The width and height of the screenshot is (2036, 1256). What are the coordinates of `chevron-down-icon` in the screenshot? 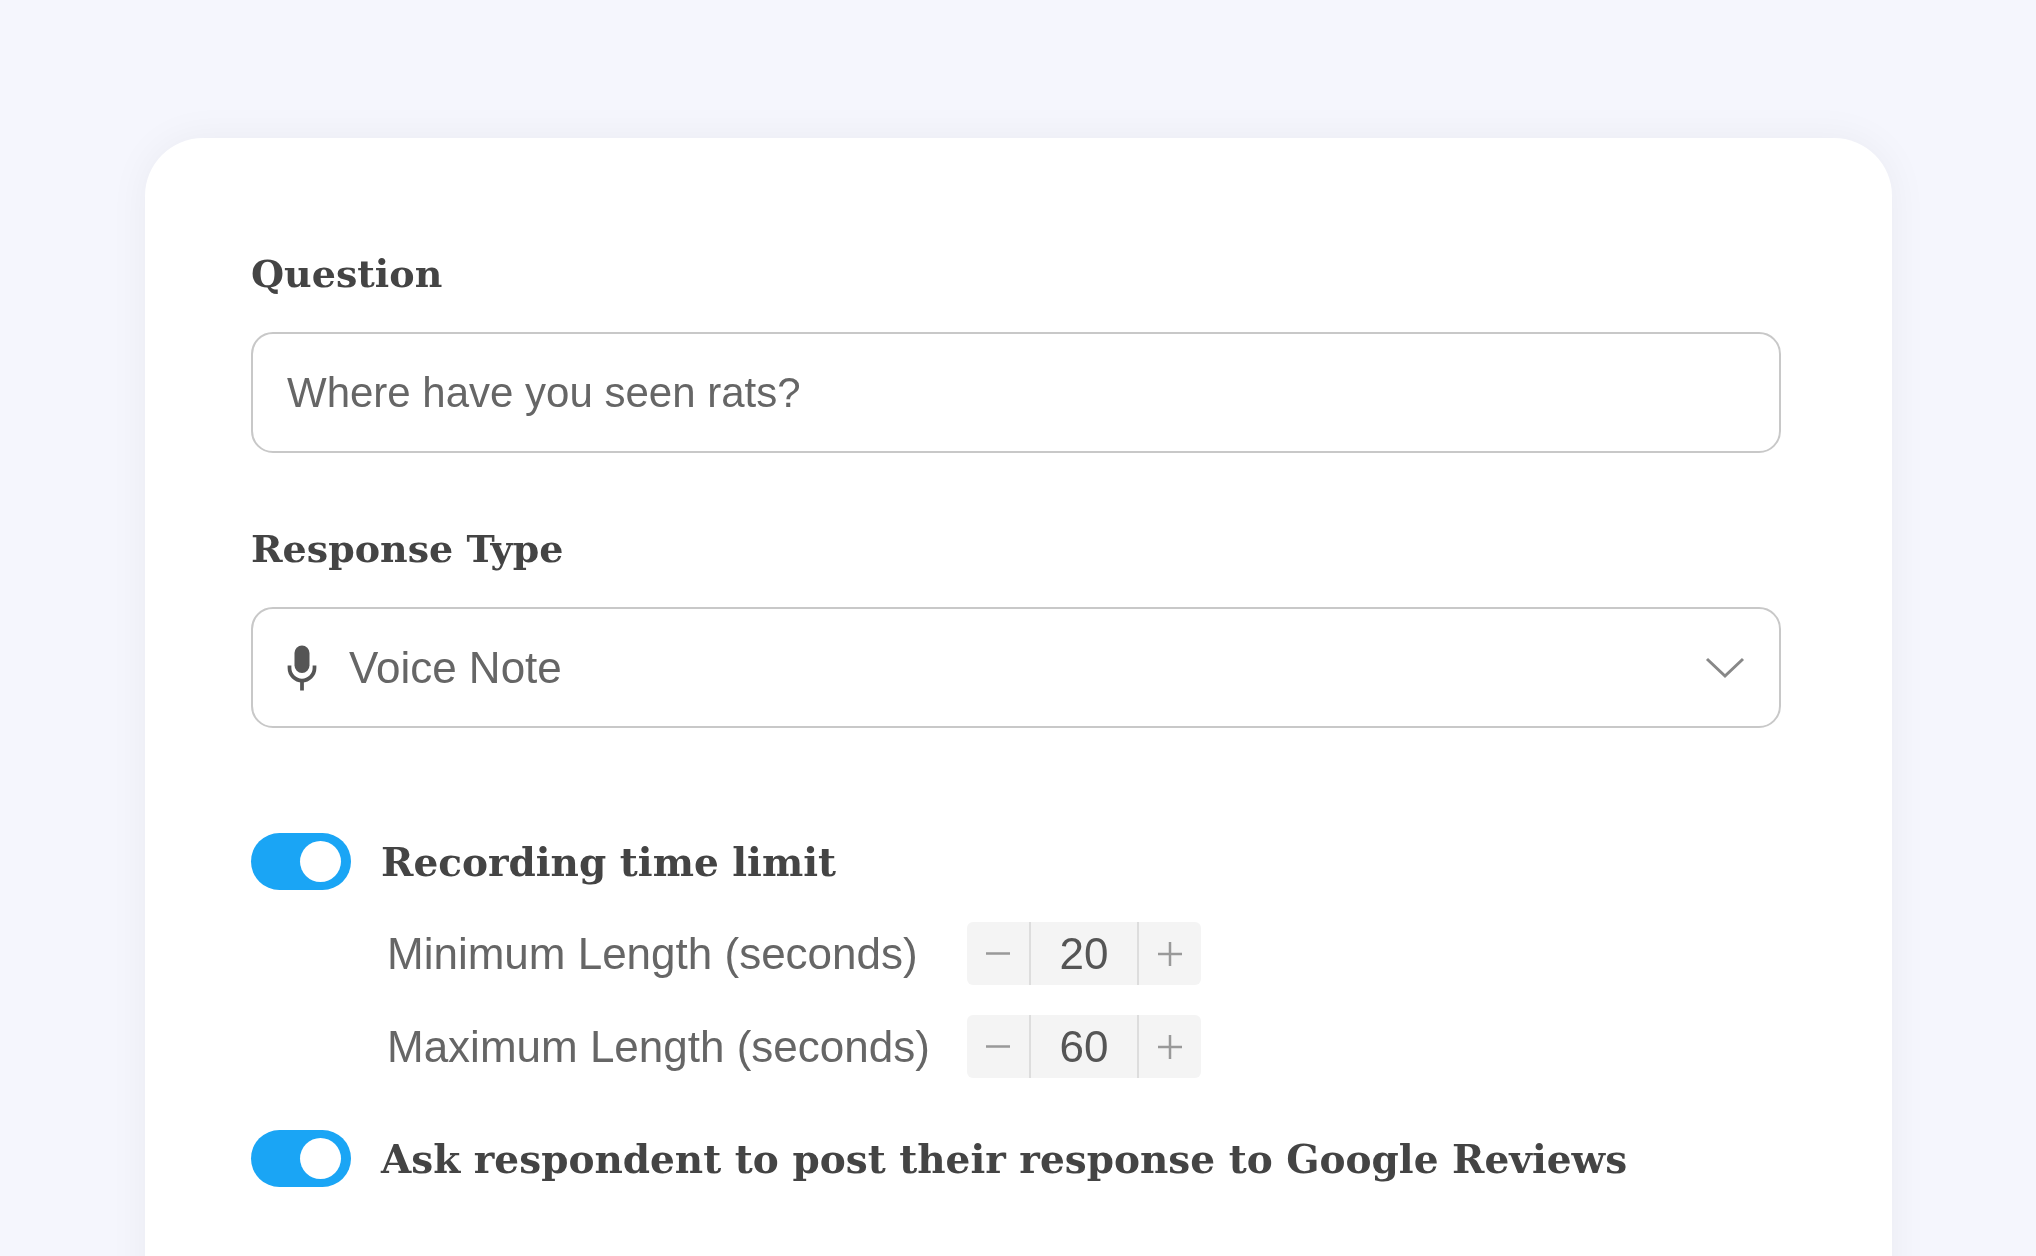 It's located at (1725, 667).